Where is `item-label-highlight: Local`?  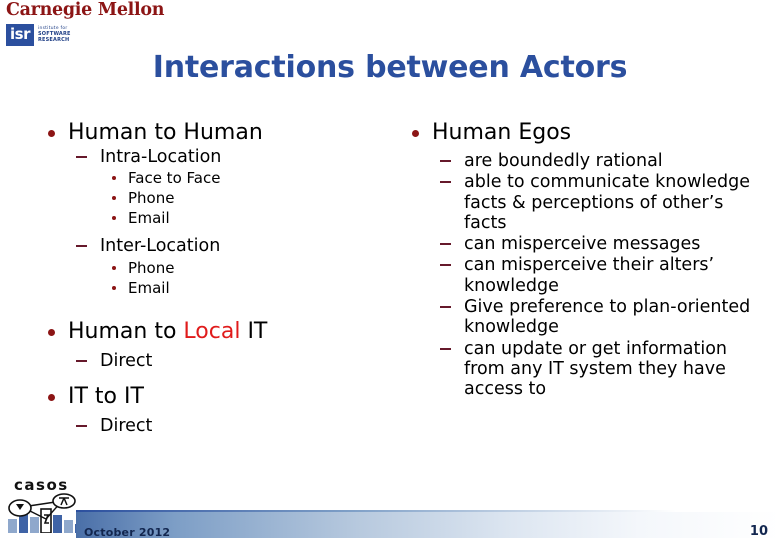 item-label-highlight: Local is located at coordinates (212, 331).